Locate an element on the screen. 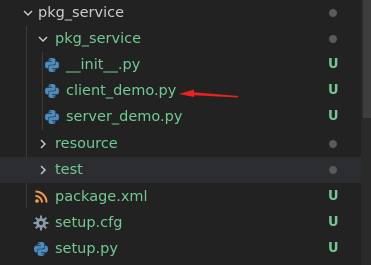 This screenshot has width=371, height=265. file-label: server_demo.py is located at coordinates (124, 117).